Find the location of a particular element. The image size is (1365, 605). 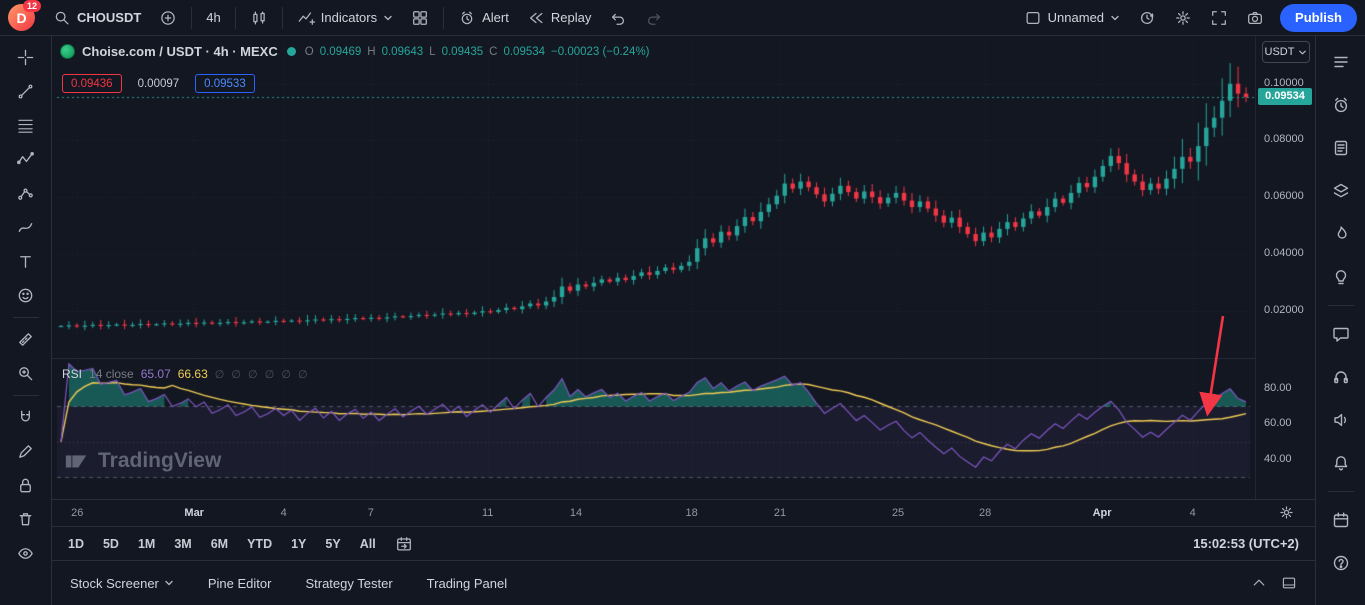

hide-drawings-button is located at coordinates (26, 553).